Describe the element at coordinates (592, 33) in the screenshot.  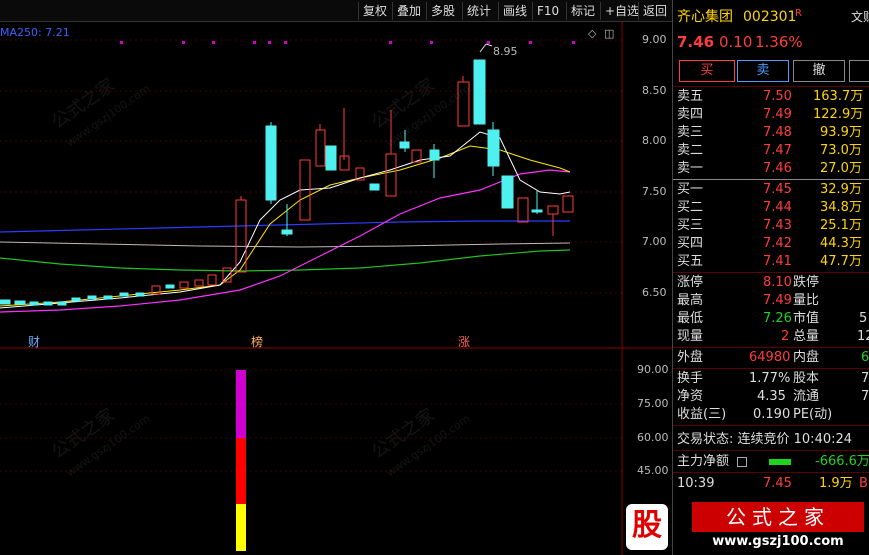
I see `diamond-icon: ◇` at that location.